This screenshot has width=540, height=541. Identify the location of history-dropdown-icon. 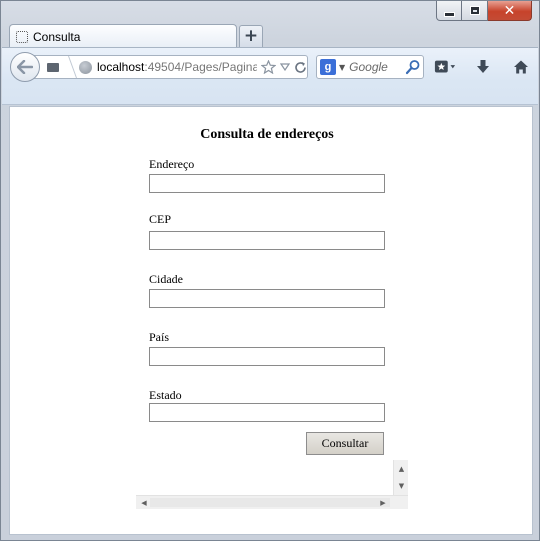
(285, 67).